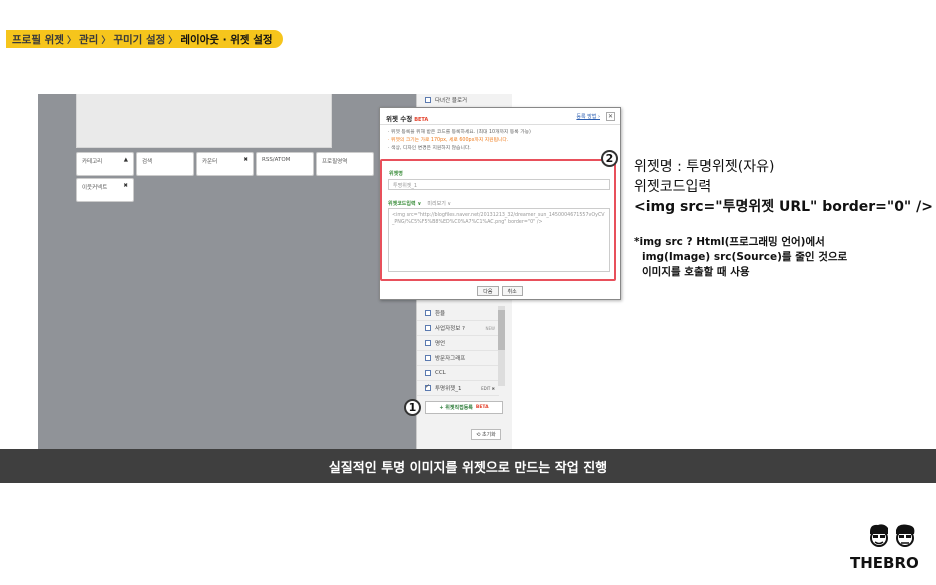 The image size is (936, 585). I want to click on widget-list-item: 명언, so click(458, 343).